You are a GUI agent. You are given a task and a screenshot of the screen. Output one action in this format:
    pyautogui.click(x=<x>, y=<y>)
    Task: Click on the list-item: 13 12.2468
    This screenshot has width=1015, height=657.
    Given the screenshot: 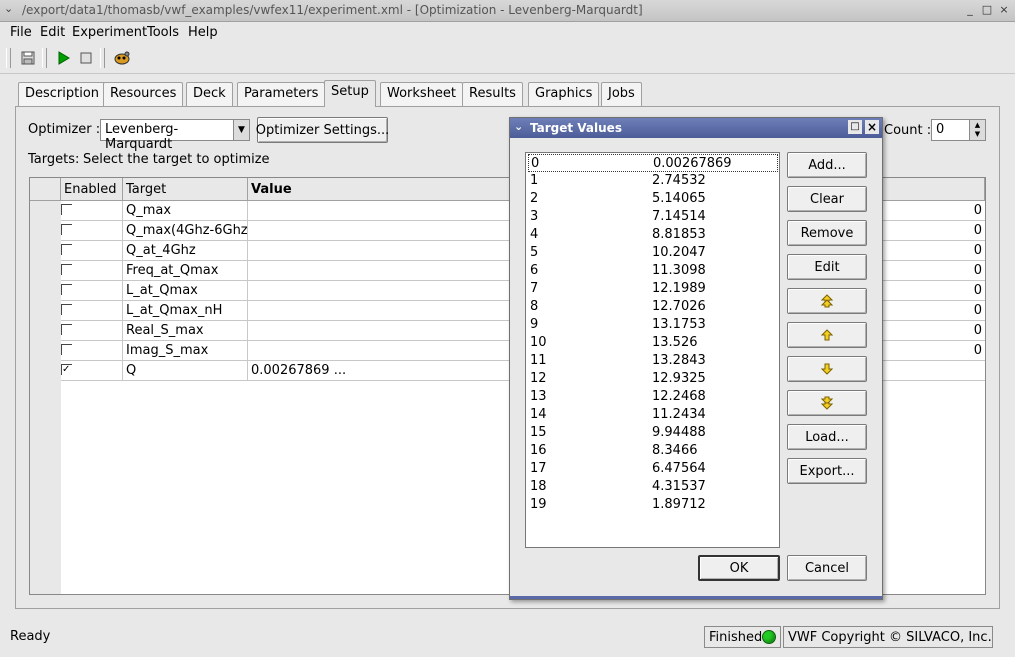 What is the action you would take?
    pyautogui.click(x=653, y=397)
    